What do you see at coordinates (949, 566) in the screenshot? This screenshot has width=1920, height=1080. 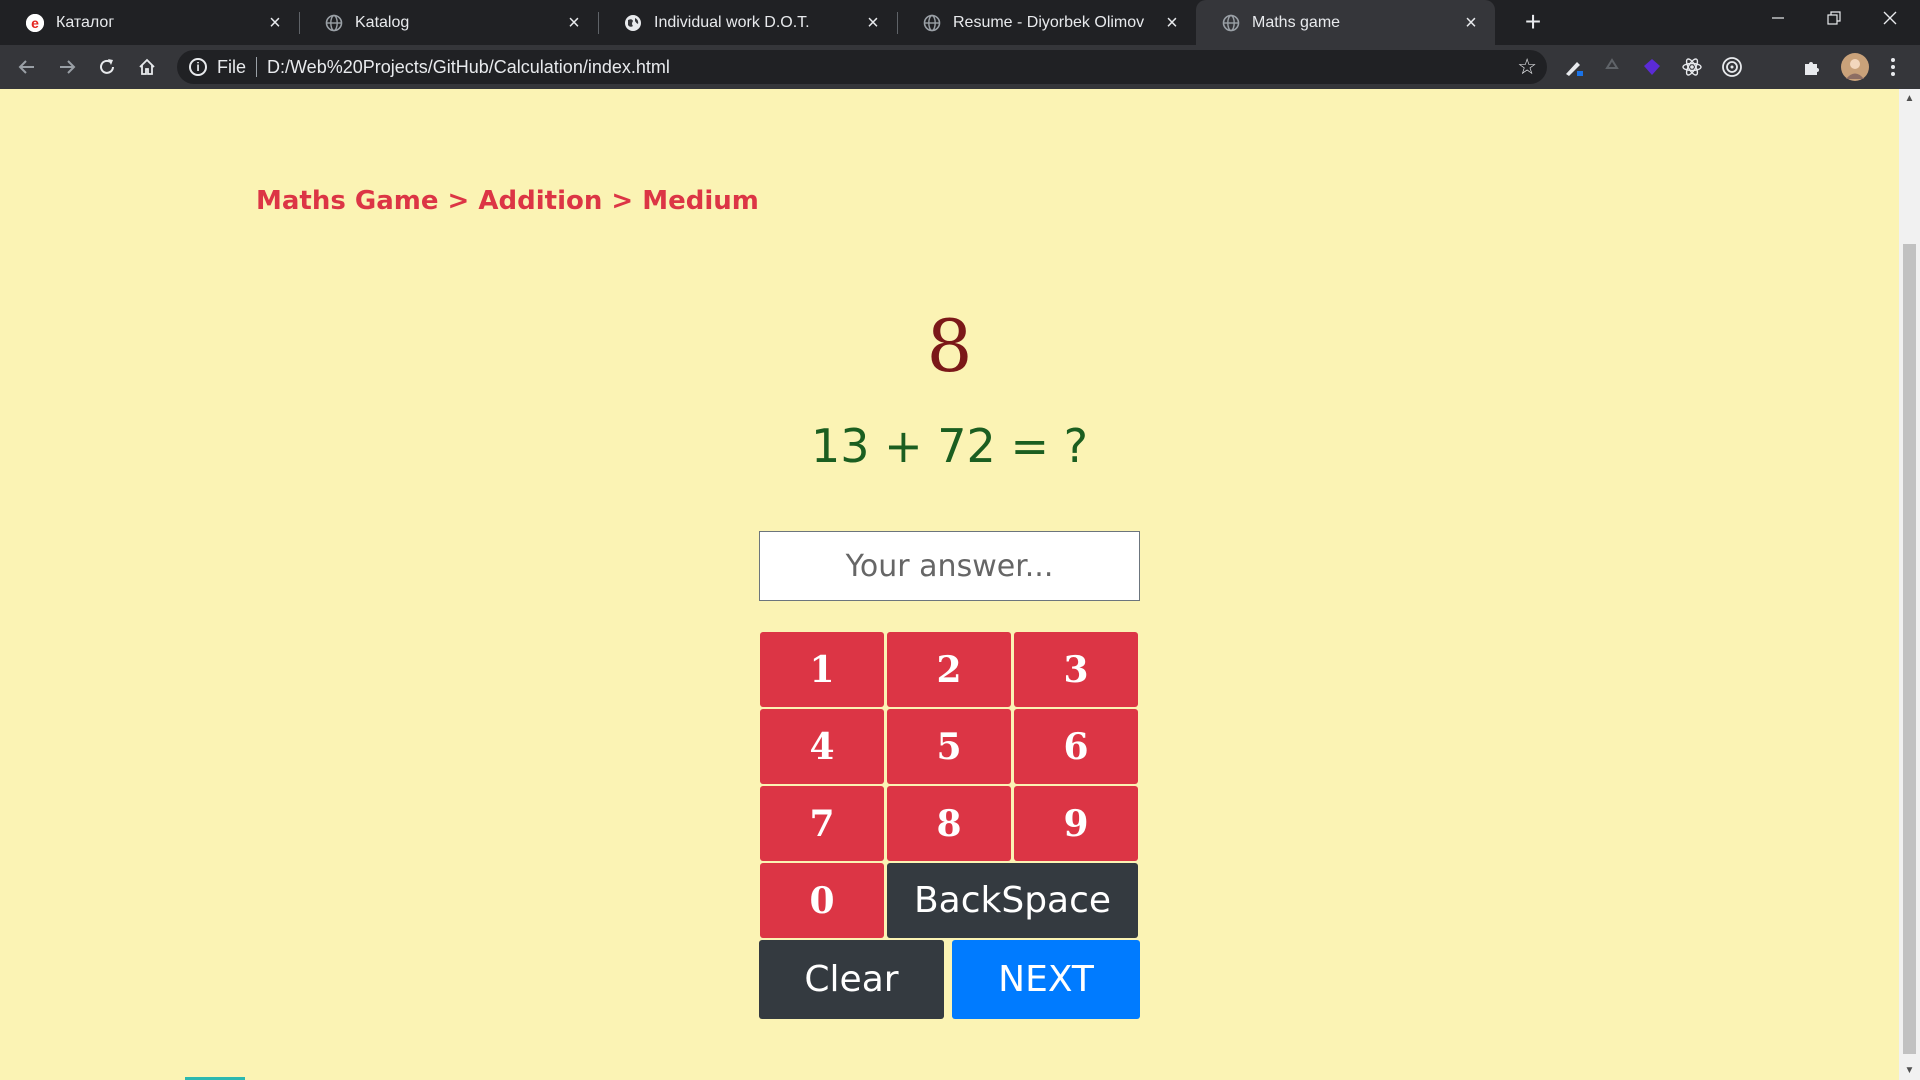 I see `answer-input` at bounding box center [949, 566].